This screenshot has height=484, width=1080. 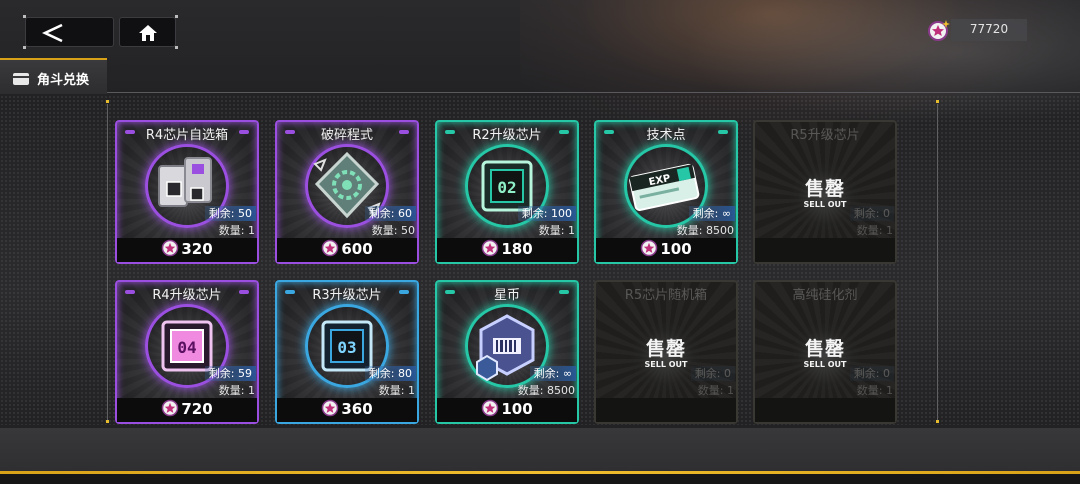 I want to click on item-name: R2升级芯片, so click(x=507, y=135).